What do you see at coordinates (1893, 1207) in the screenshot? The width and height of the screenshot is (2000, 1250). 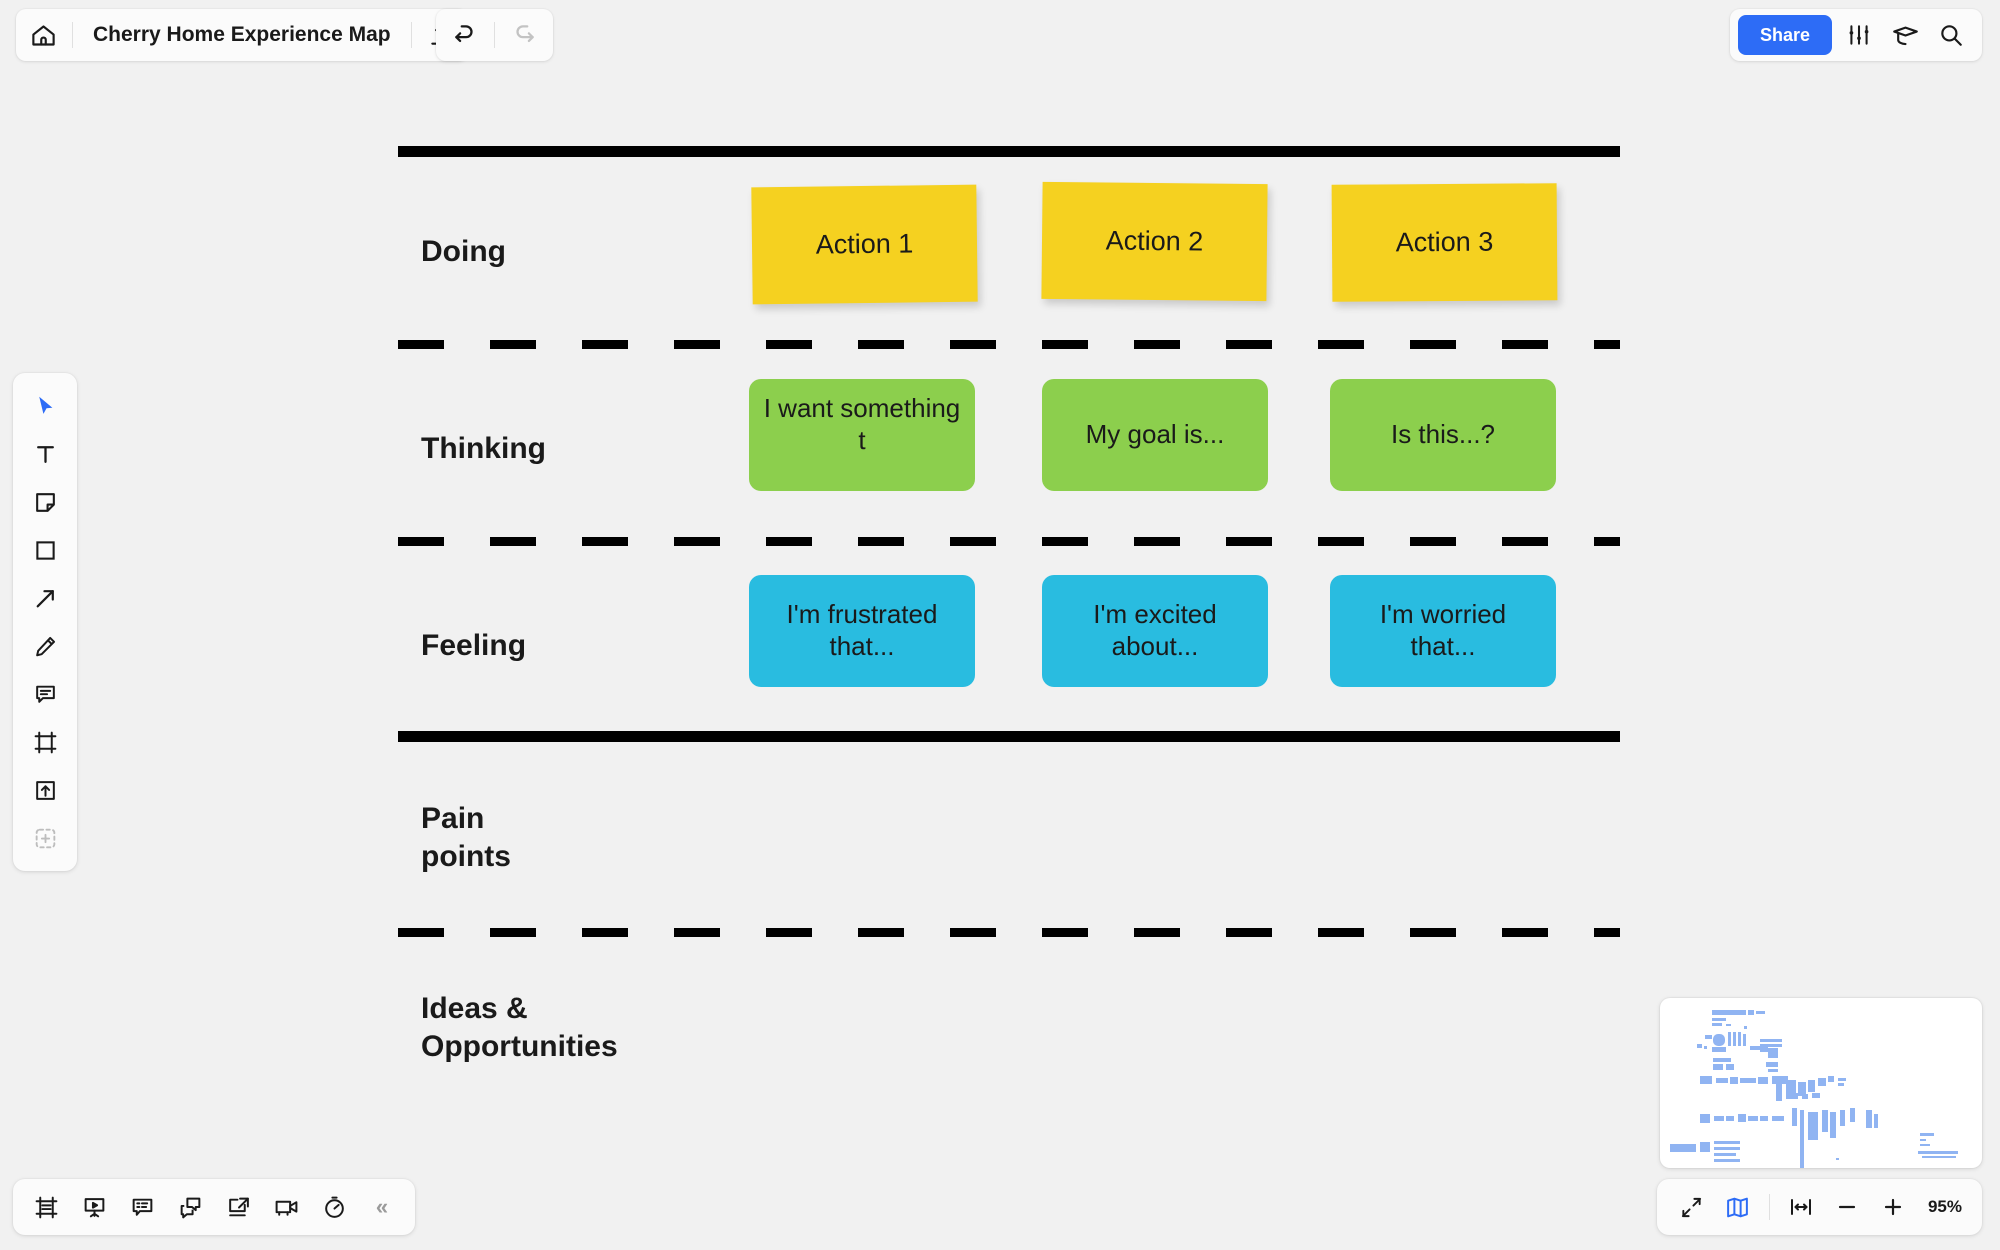 I see `zoom-in-button` at bounding box center [1893, 1207].